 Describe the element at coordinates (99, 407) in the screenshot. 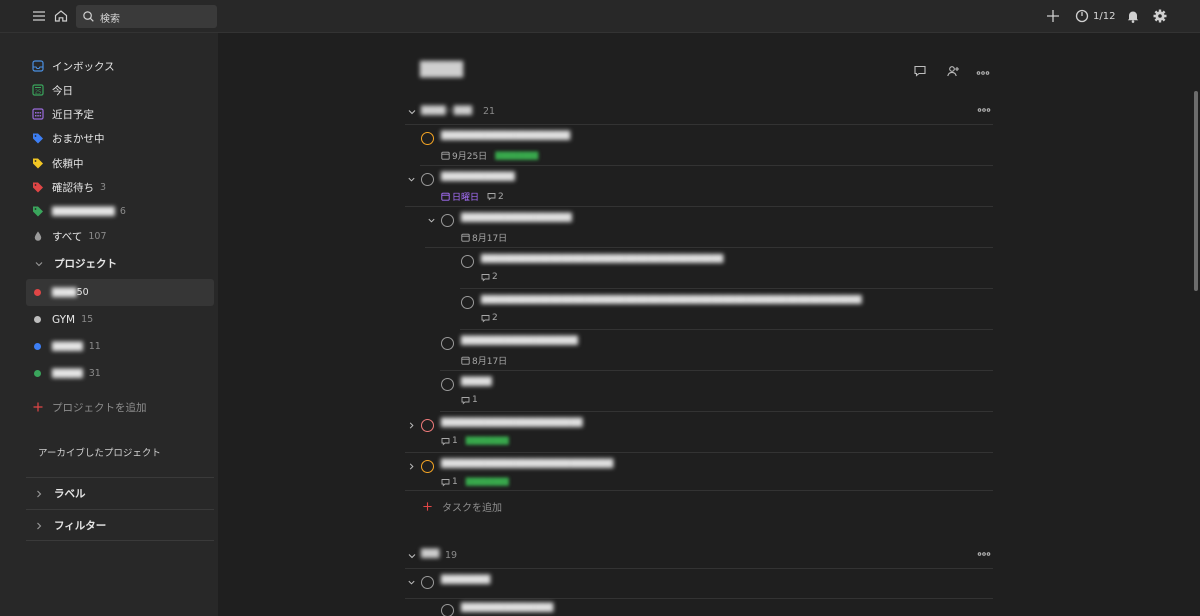

I see `add-project-label: プロジェクトを追加` at that location.